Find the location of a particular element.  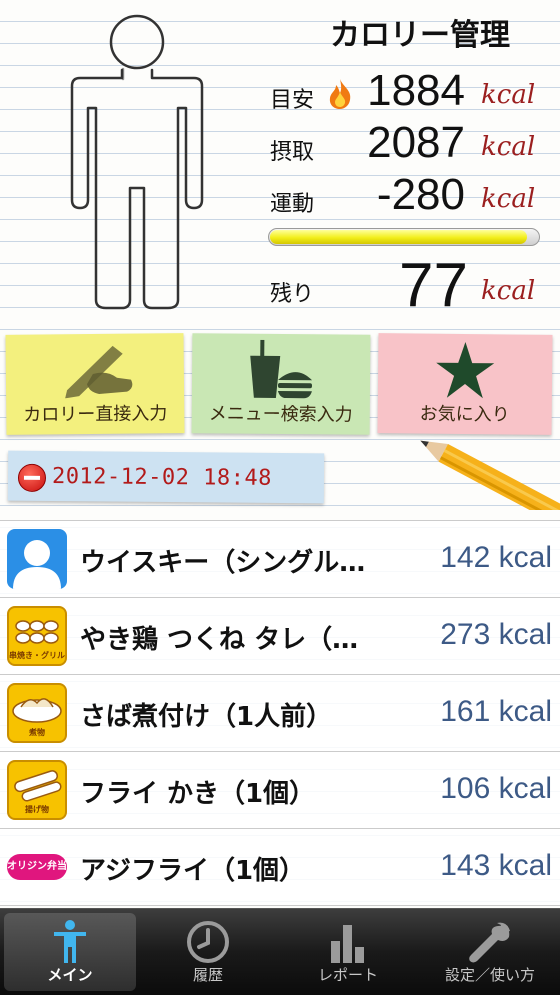

meal-row: 煮物 さば煮付け（1人前） 161 kcal is located at coordinates (280, 713).